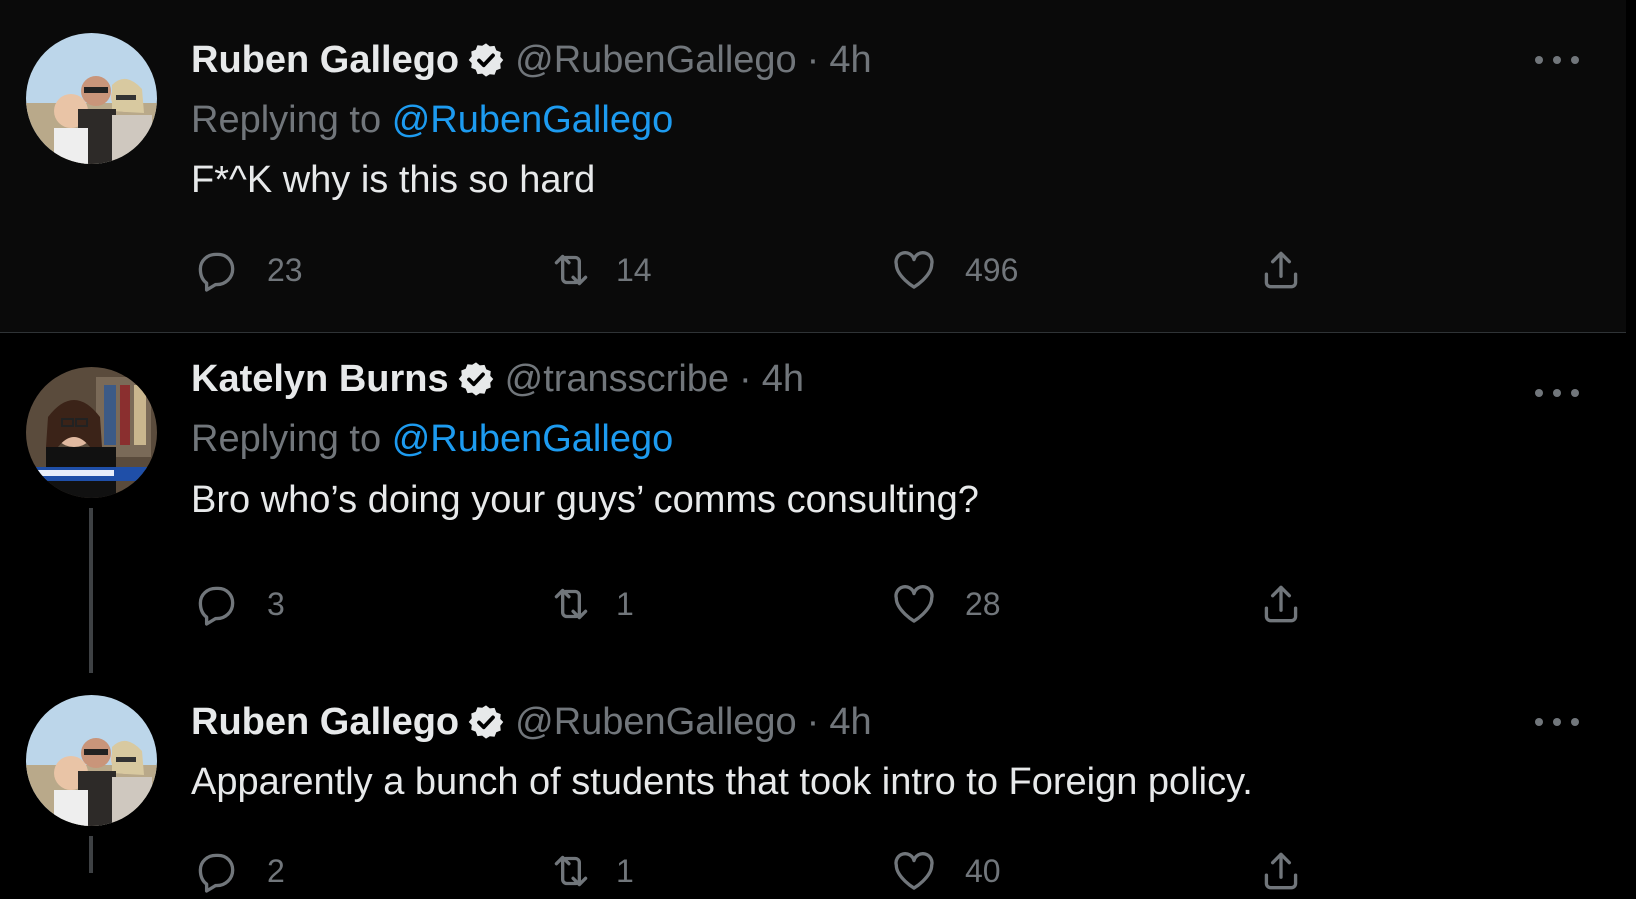 This screenshot has height=899, width=1636. Describe the element at coordinates (945, 604) in the screenshot. I see `like-button: 28` at that location.